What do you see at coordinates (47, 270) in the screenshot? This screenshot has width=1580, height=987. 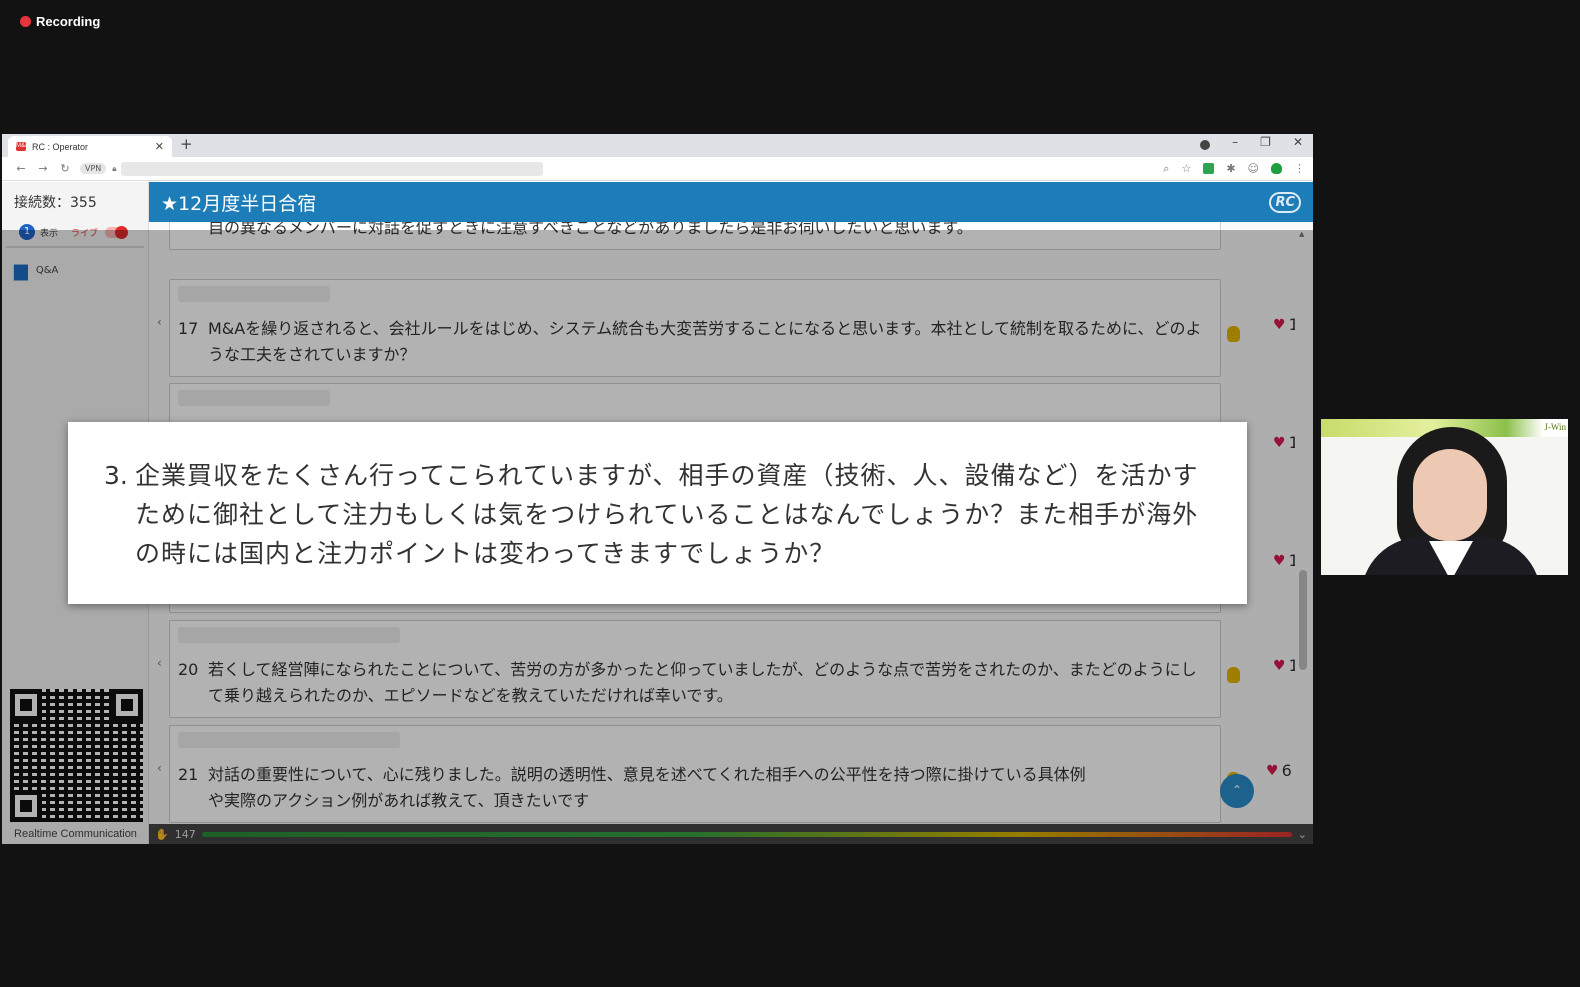 I see `sidebar-item-qa-label: Q&A` at bounding box center [47, 270].